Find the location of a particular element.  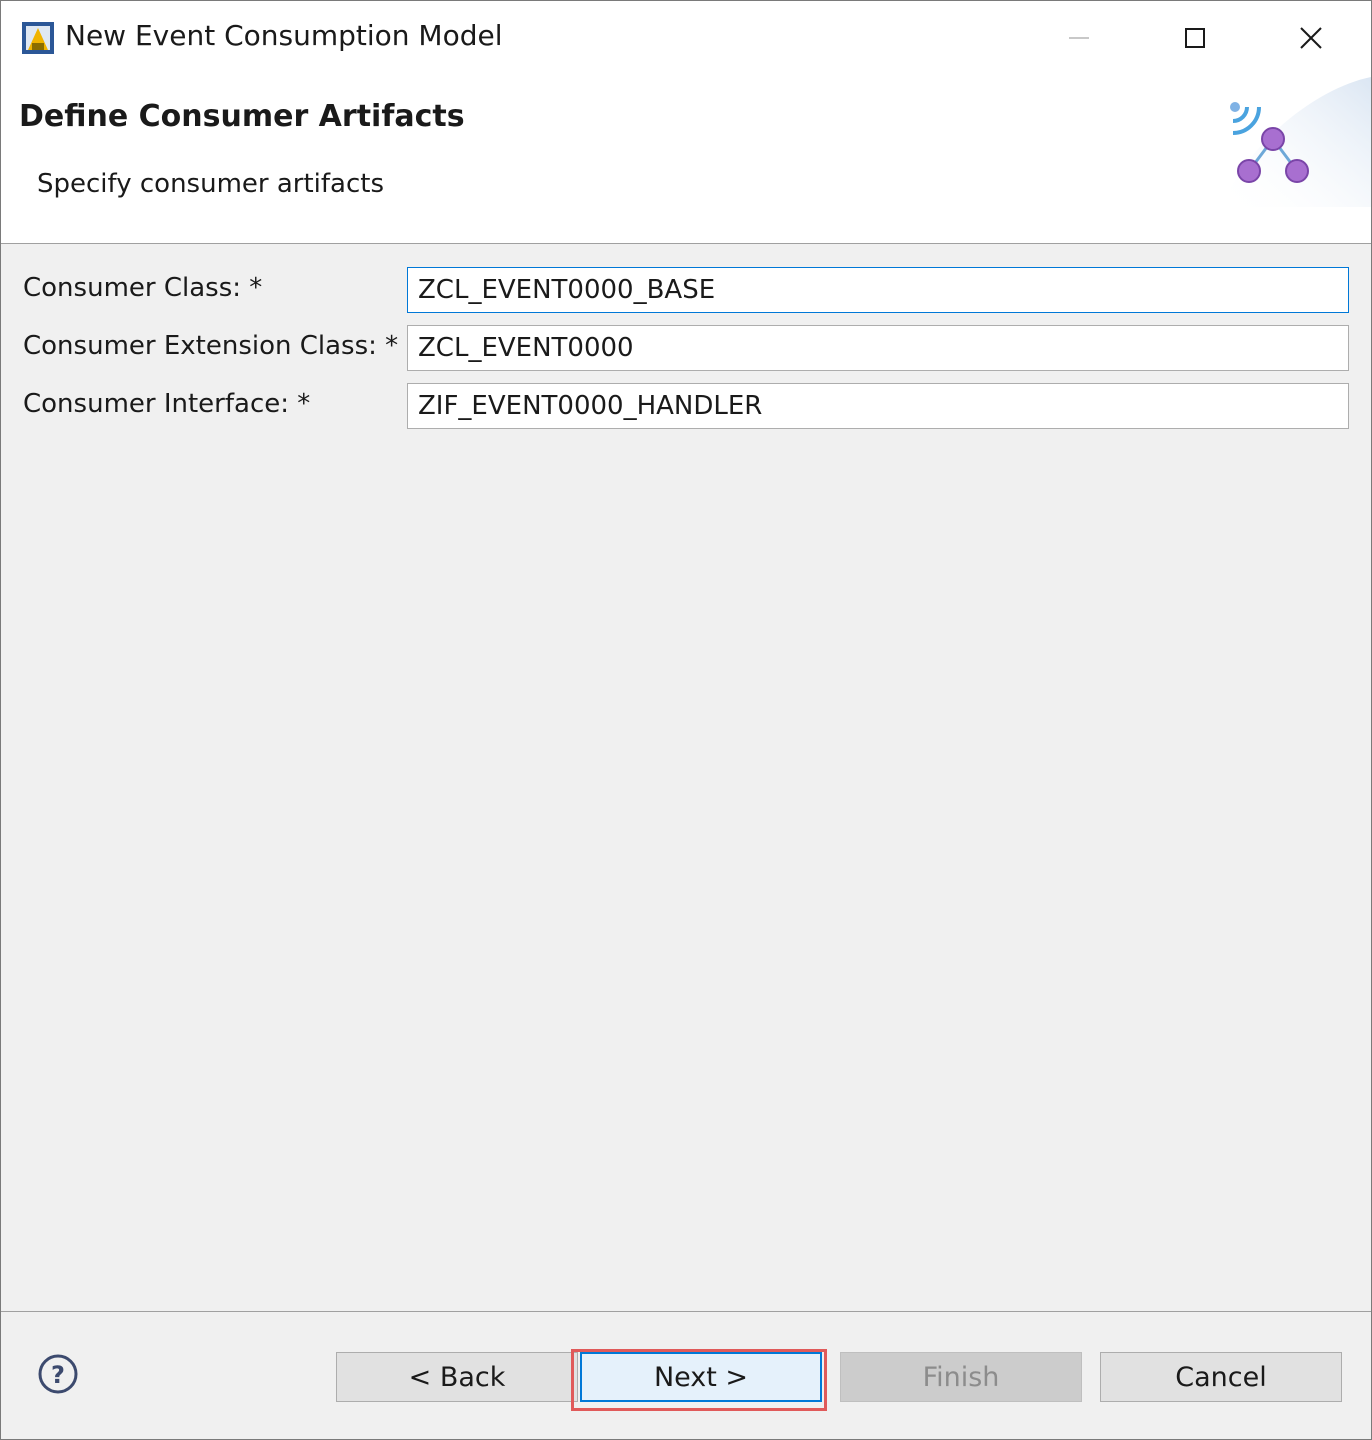

help-icon: ? is located at coordinates (58, 1374).